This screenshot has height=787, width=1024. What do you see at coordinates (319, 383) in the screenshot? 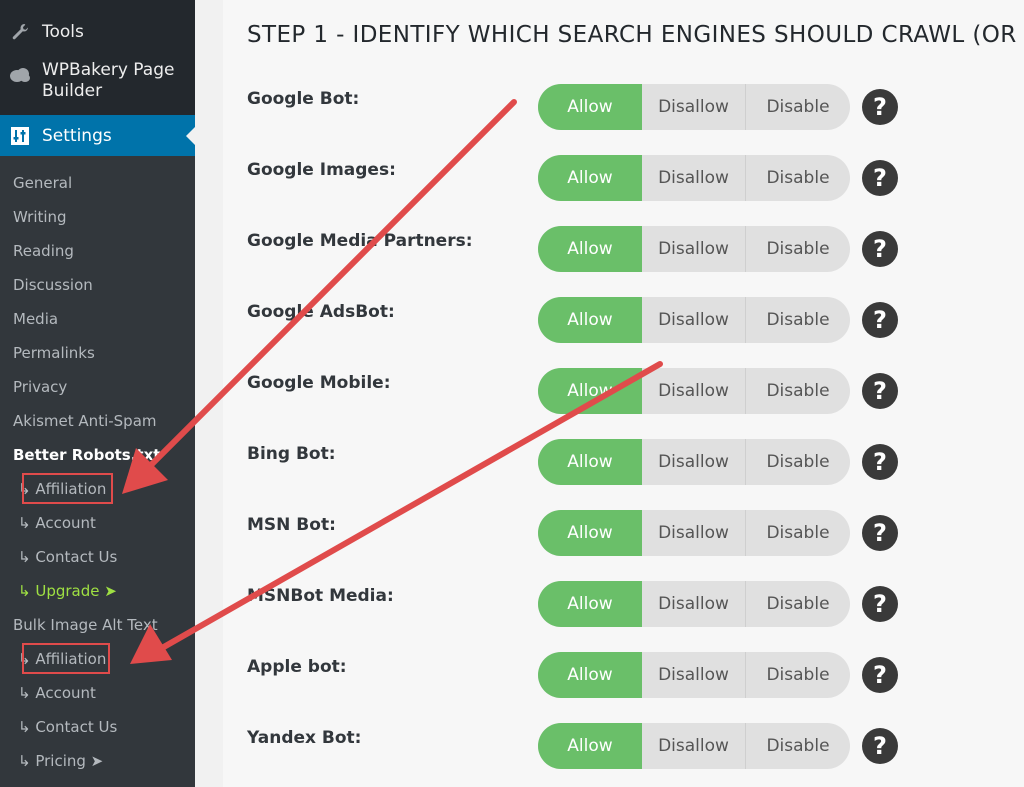
I see `bot-label: Google Mobile:` at bounding box center [319, 383].